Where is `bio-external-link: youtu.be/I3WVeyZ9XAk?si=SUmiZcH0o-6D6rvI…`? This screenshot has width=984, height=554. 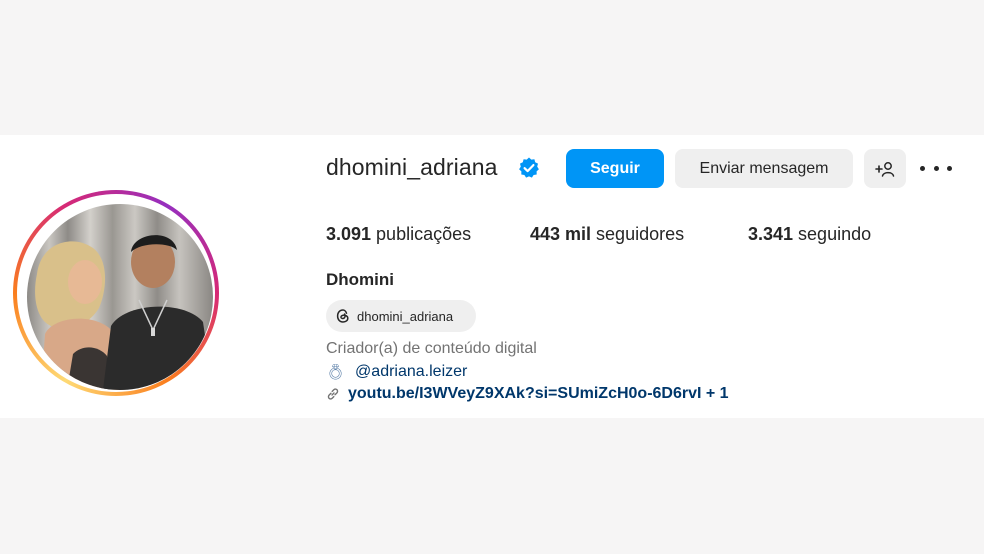
bio-external-link: youtu.be/I3WVeyZ9XAk?si=SUmiZcH0o-6D6rvI… is located at coordinates (538, 394).